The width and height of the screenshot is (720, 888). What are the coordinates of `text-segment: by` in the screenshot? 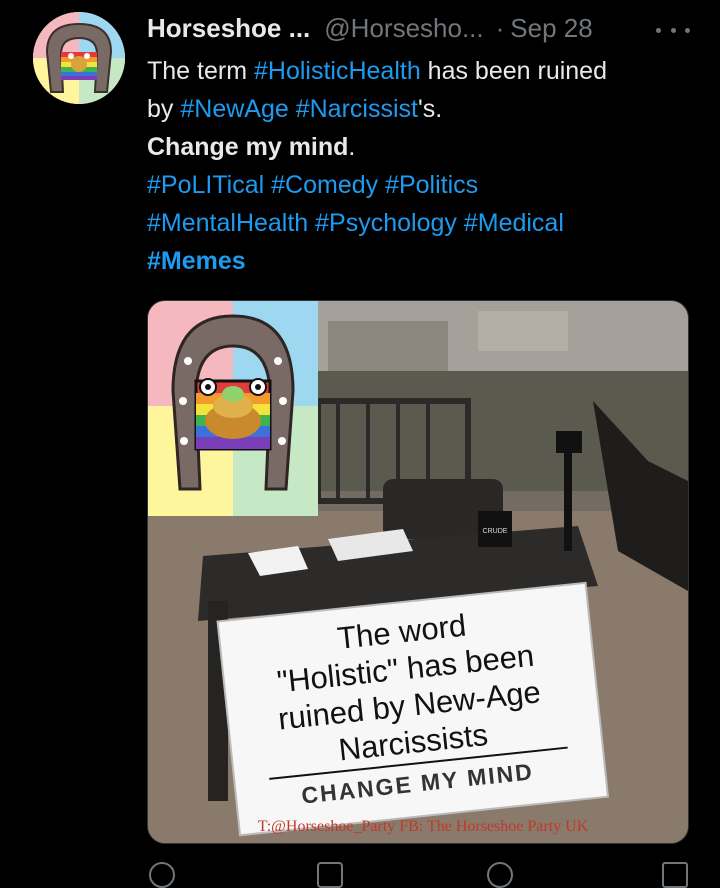 It's located at (164, 109).